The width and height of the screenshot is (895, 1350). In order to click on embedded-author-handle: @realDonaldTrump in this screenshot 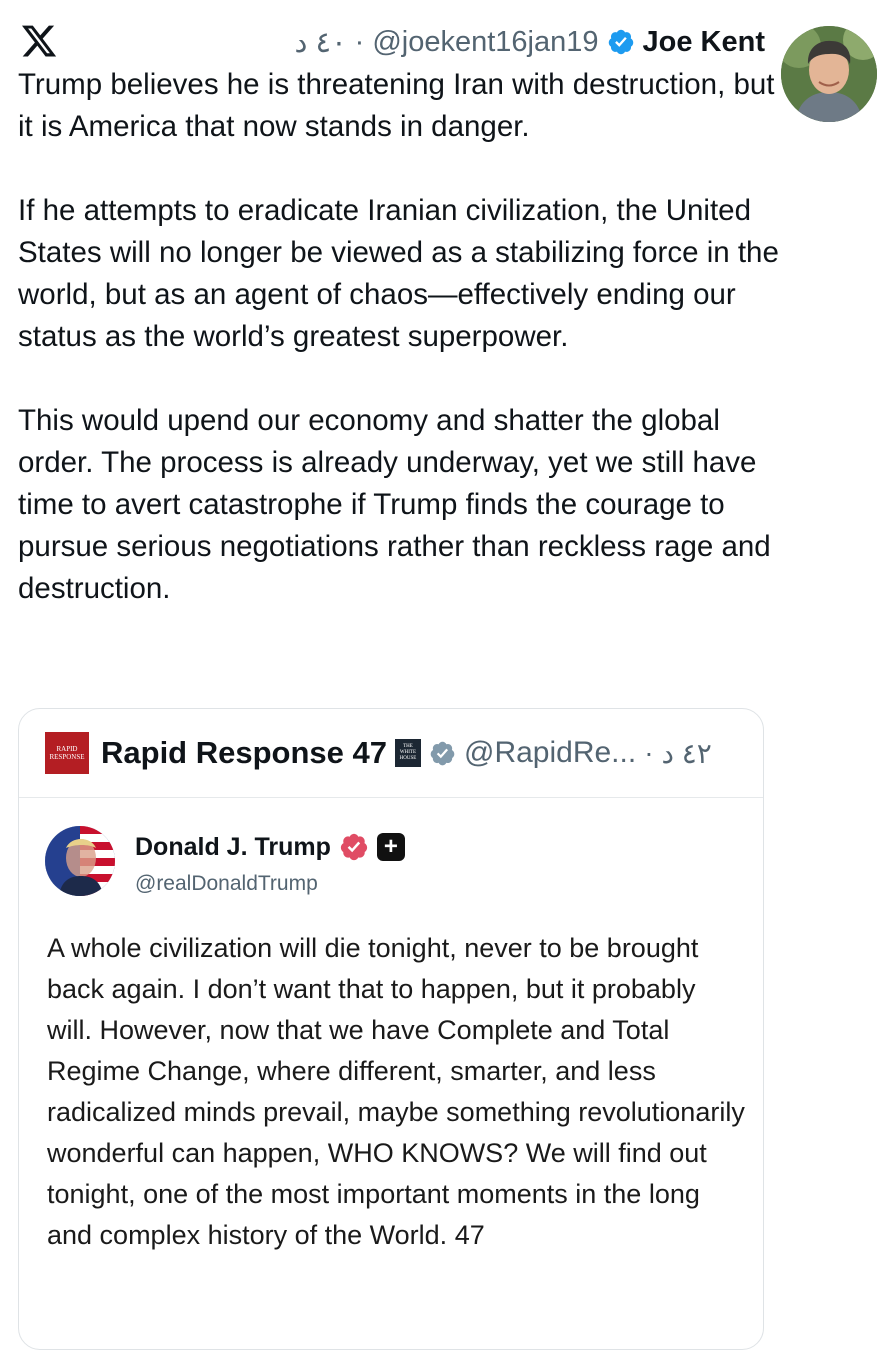, I will do `click(226, 883)`.